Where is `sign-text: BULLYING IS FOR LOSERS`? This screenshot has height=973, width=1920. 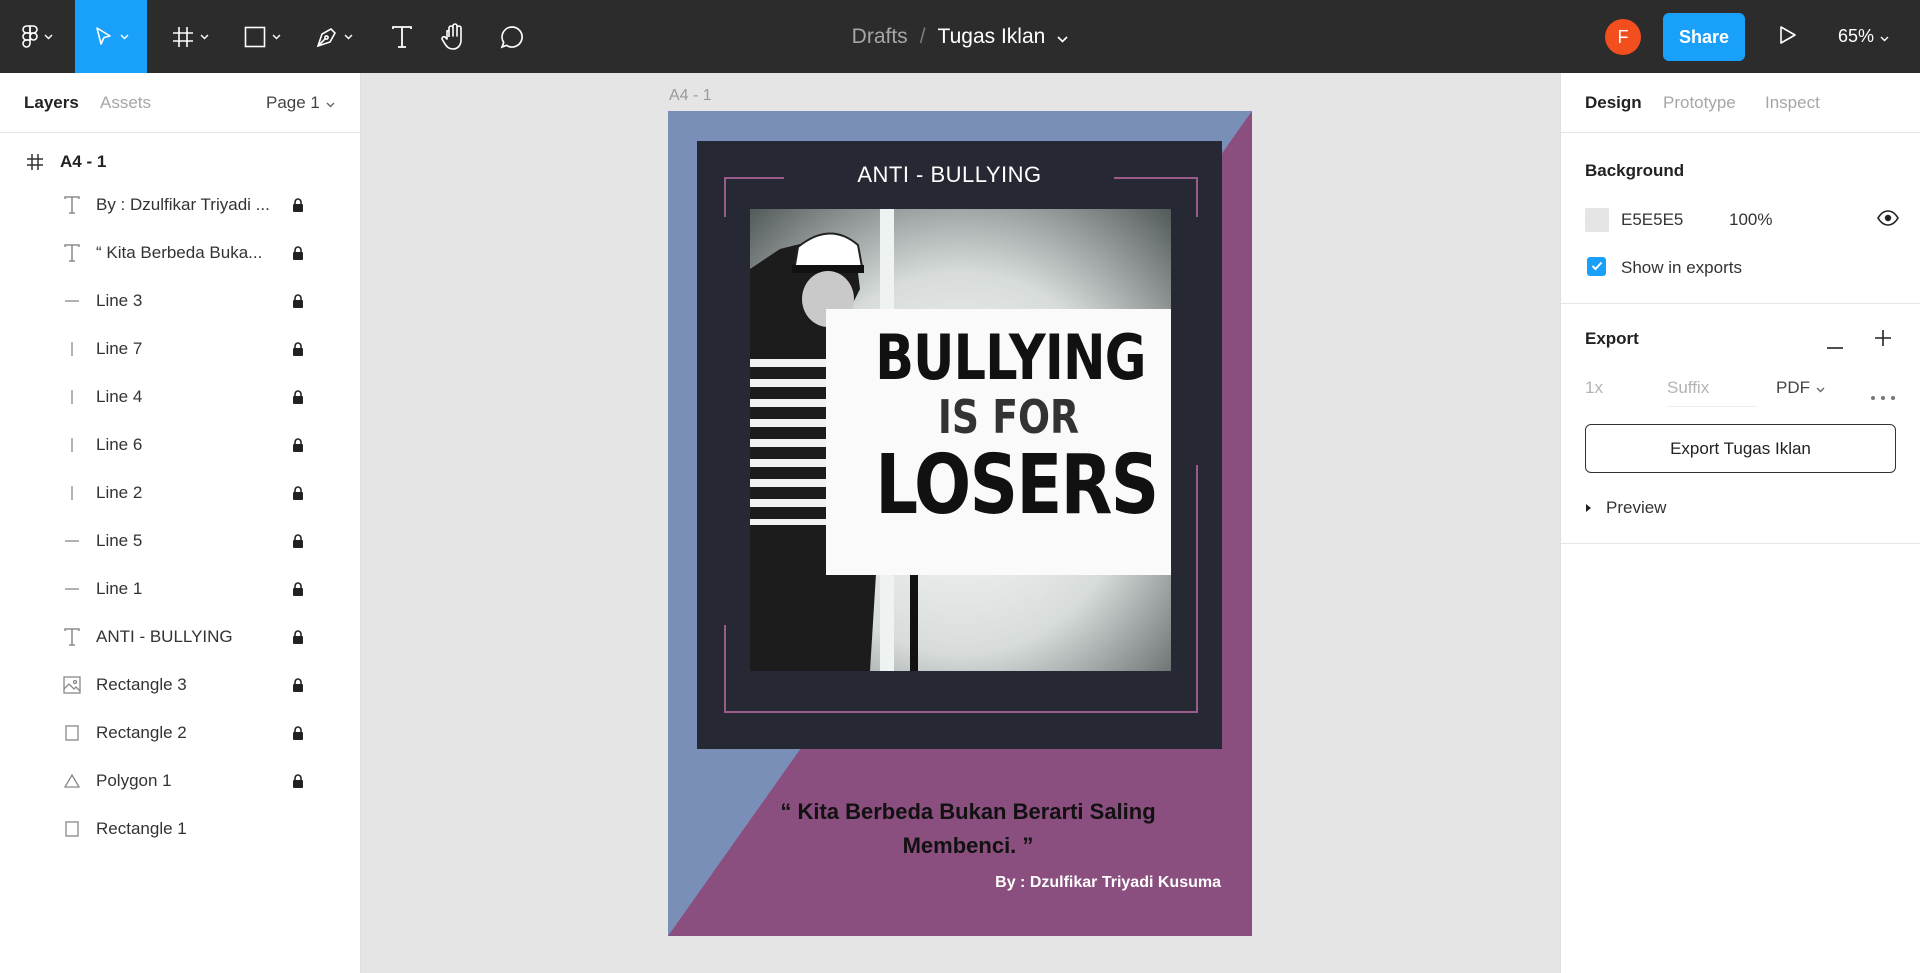
sign-text: BULLYING IS FOR LOSERS is located at coordinates (1008, 427).